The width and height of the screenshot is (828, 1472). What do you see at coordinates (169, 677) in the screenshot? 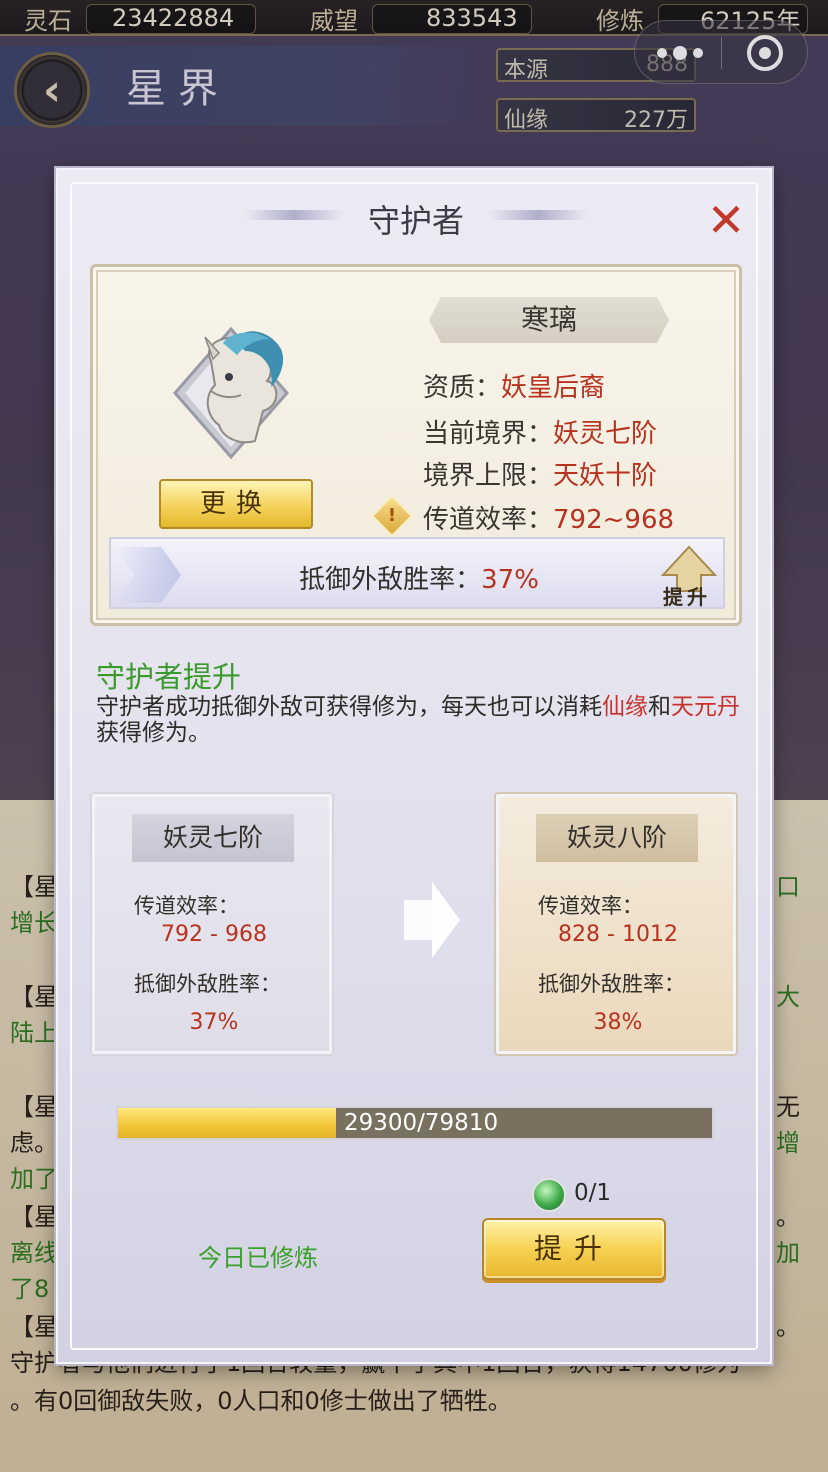
I see `upgrade-section-title: 守护者提升` at bounding box center [169, 677].